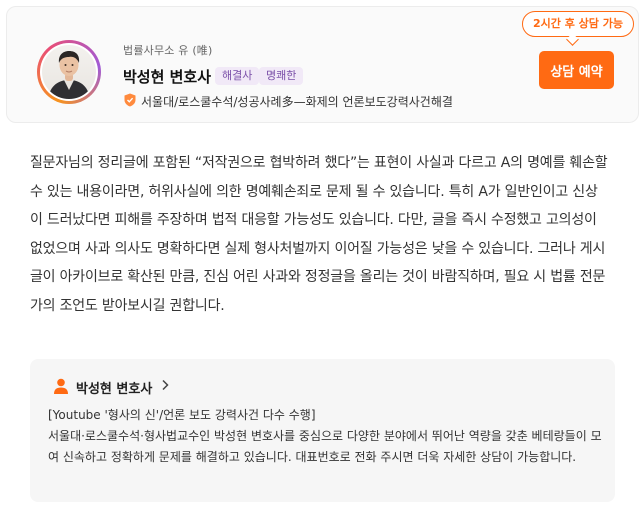  What do you see at coordinates (182, 415) in the screenshot?
I see `profile-headline: [Youtube '형사의 신'/언론 보도 강력사건 다수 수행]` at bounding box center [182, 415].